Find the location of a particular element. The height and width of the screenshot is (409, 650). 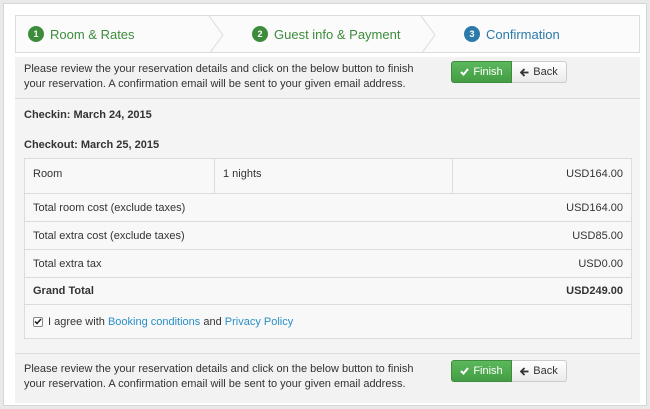

grand-total-label: Grand Total is located at coordinates (63, 291).